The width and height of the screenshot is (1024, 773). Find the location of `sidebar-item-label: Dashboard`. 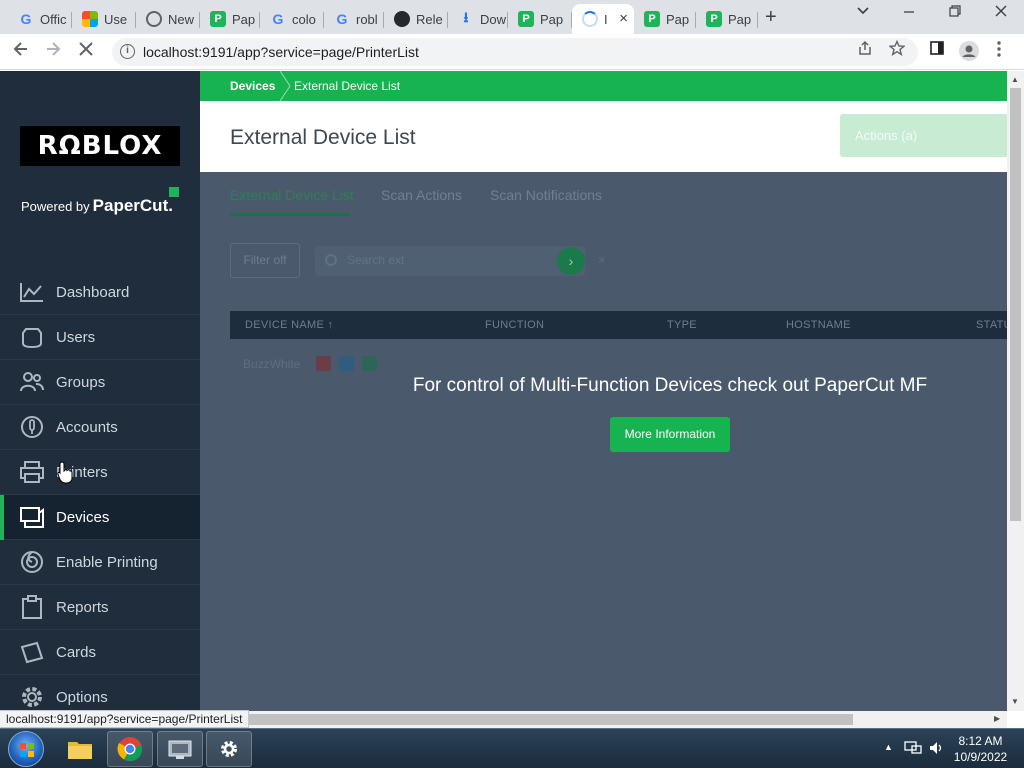

sidebar-item-label: Dashboard is located at coordinates (93, 292).